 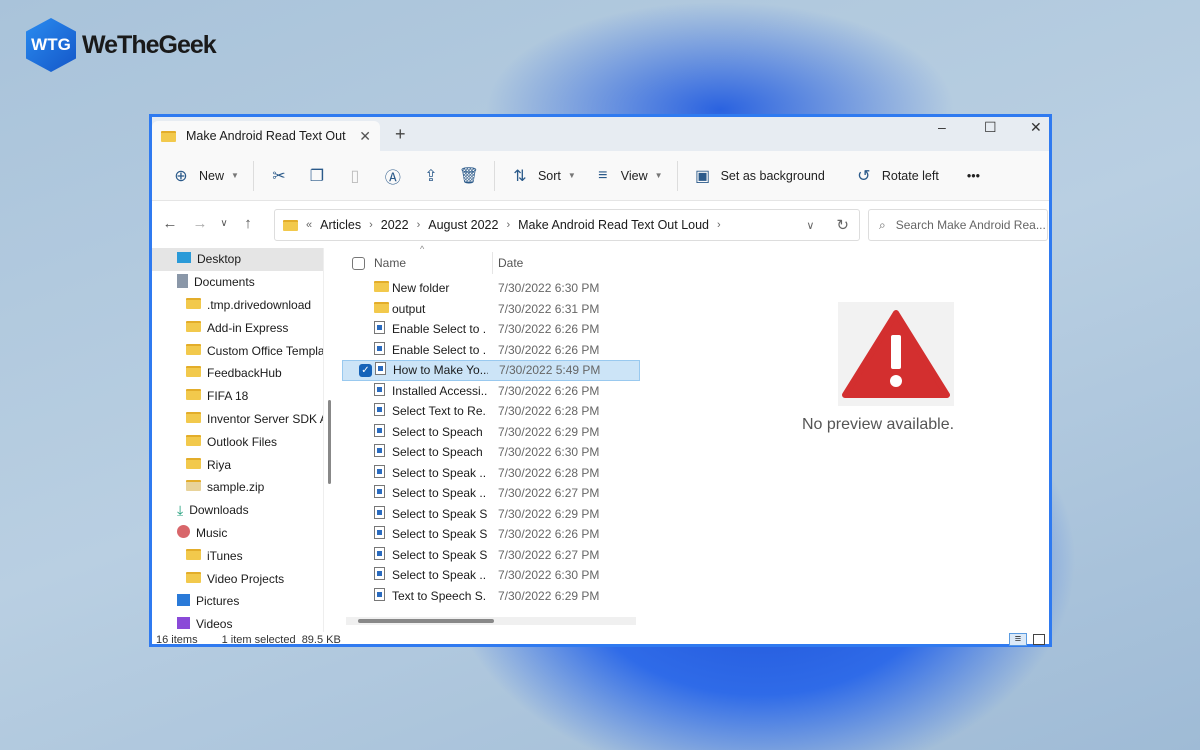 I want to click on sidebar-item: Inventor Server SDK AC, so click(x=237, y=419).